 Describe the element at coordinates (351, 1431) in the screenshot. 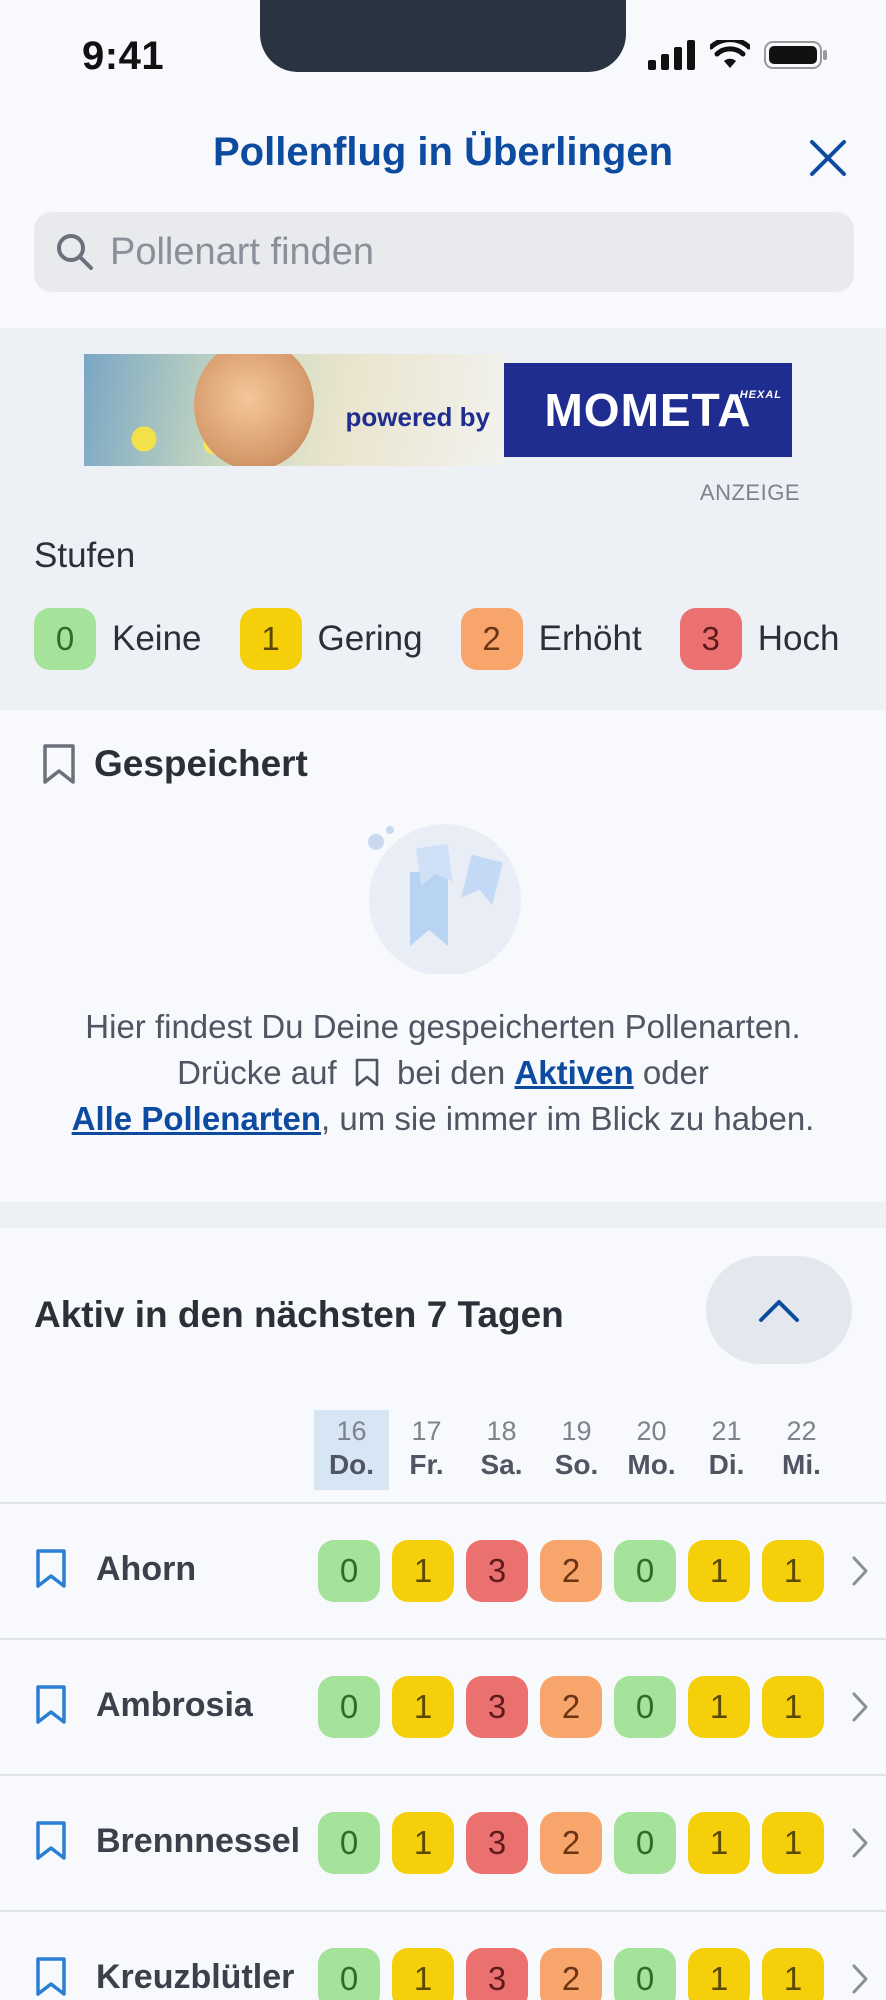

I see `day-number: 16` at that location.